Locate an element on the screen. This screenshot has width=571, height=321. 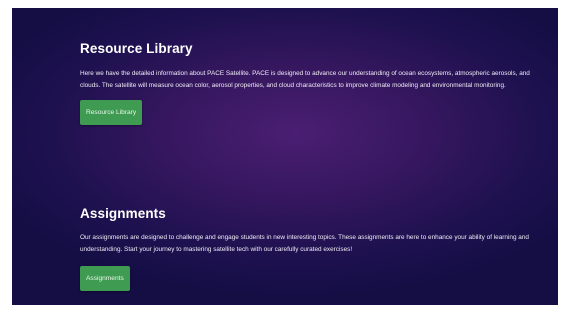
assignments-heading: Assignments is located at coordinates (123, 213).